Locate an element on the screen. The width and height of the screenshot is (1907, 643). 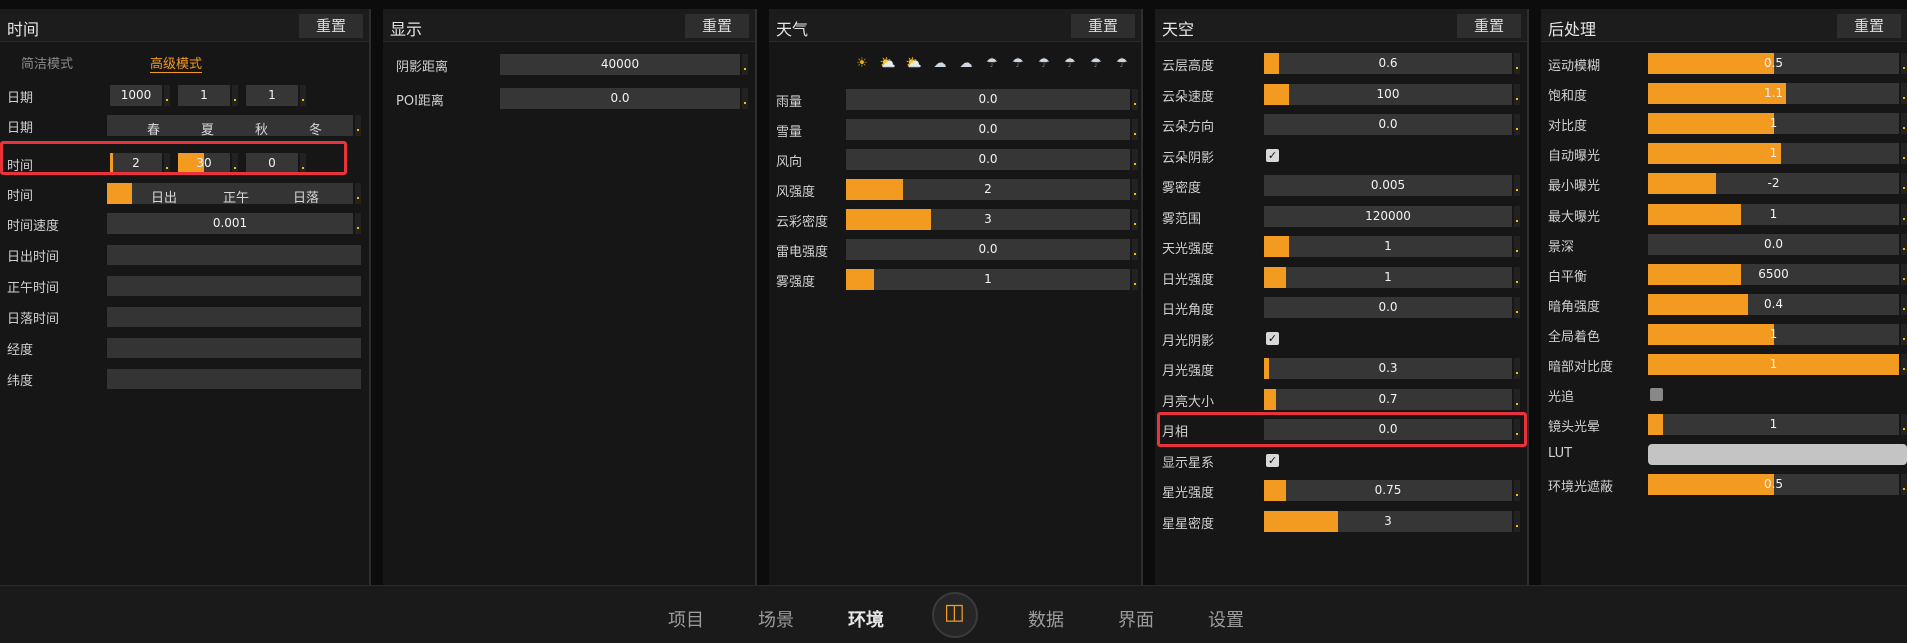
nav-data: 数据 is located at coordinates (1046, 619).